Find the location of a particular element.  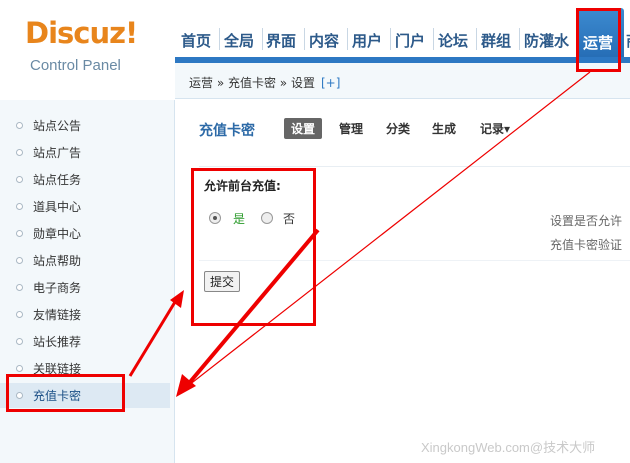

sidebar-item-tasks: 站点任务 is located at coordinates (85, 179).